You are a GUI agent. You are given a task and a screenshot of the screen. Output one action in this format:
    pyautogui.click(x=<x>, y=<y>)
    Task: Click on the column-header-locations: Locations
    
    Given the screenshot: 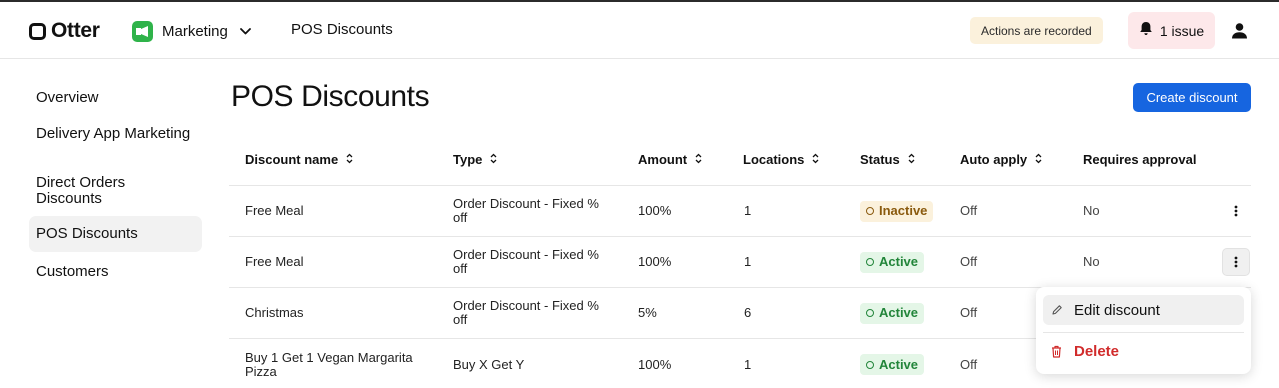 What is the action you would take?
    pyautogui.click(x=781, y=159)
    